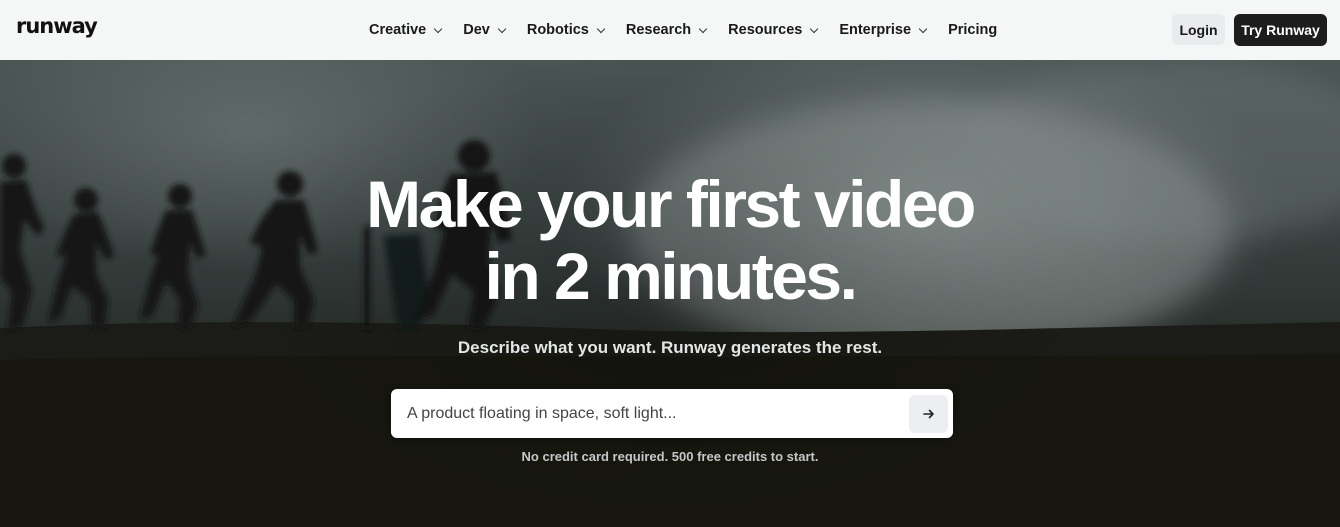  What do you see at coordinates (875, 30) in the screenshot?
I see `nav-item-label: Enterprise` at bounding box center [875, 30].